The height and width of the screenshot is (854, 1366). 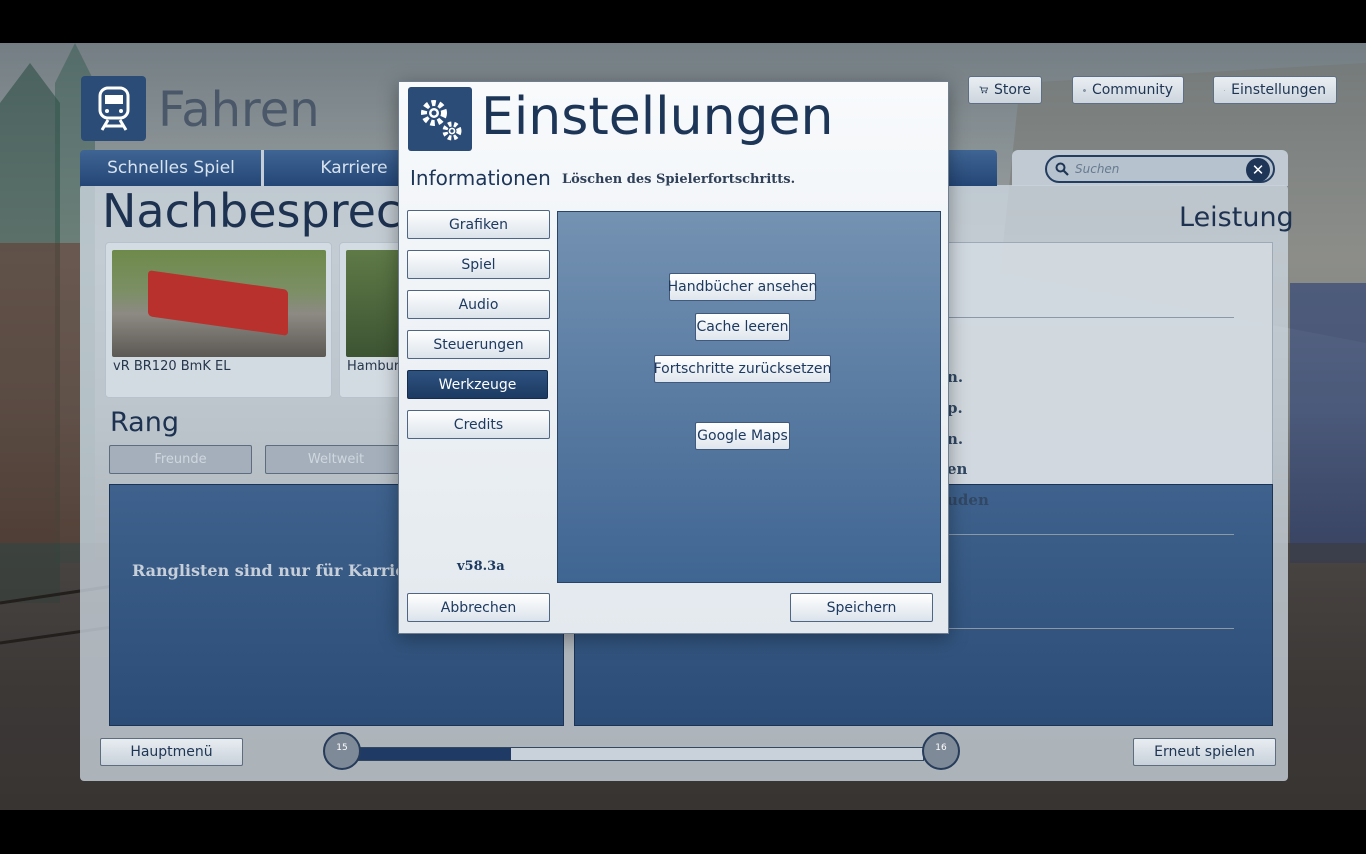 I want to click on section-title: Informationen, so click(x=480, y=178).